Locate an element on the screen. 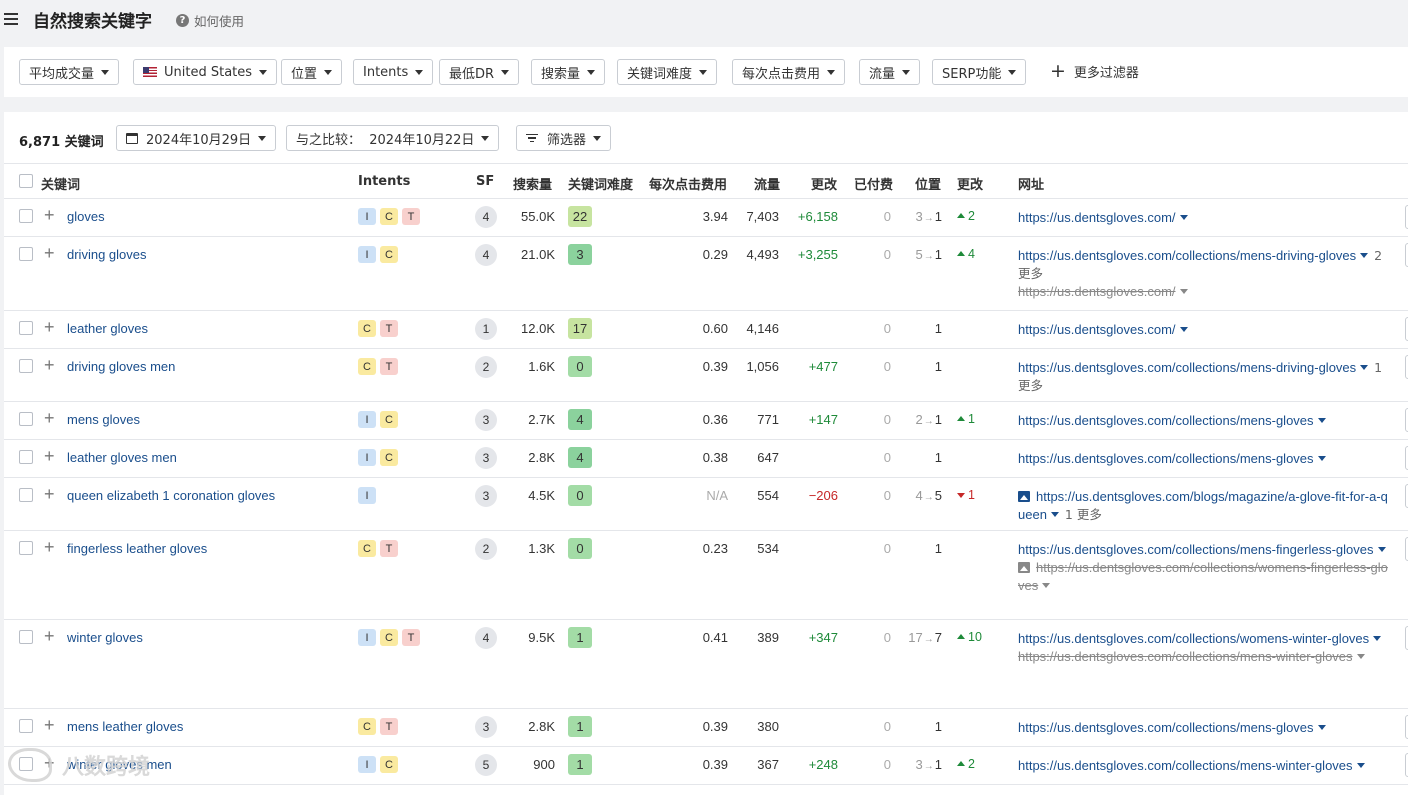 The width and height of the screenshot is (1408, 795). traffic-value: 4,493 is located at coordinates (762, 254).